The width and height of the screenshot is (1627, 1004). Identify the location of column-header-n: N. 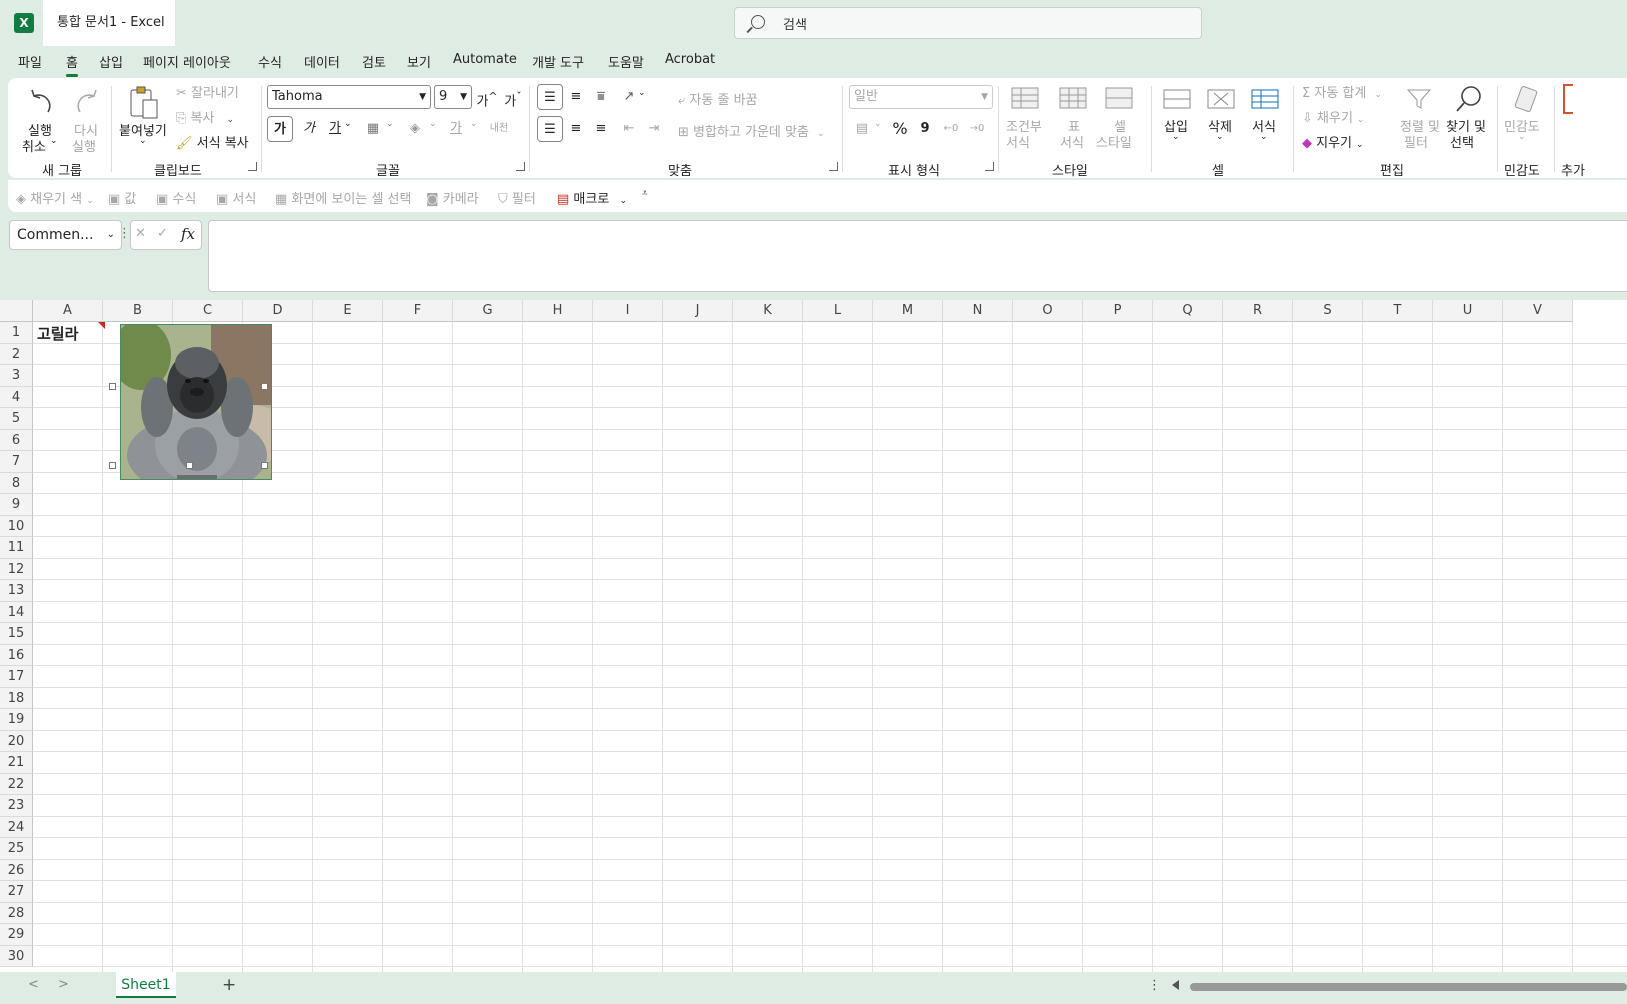
(978, 311).